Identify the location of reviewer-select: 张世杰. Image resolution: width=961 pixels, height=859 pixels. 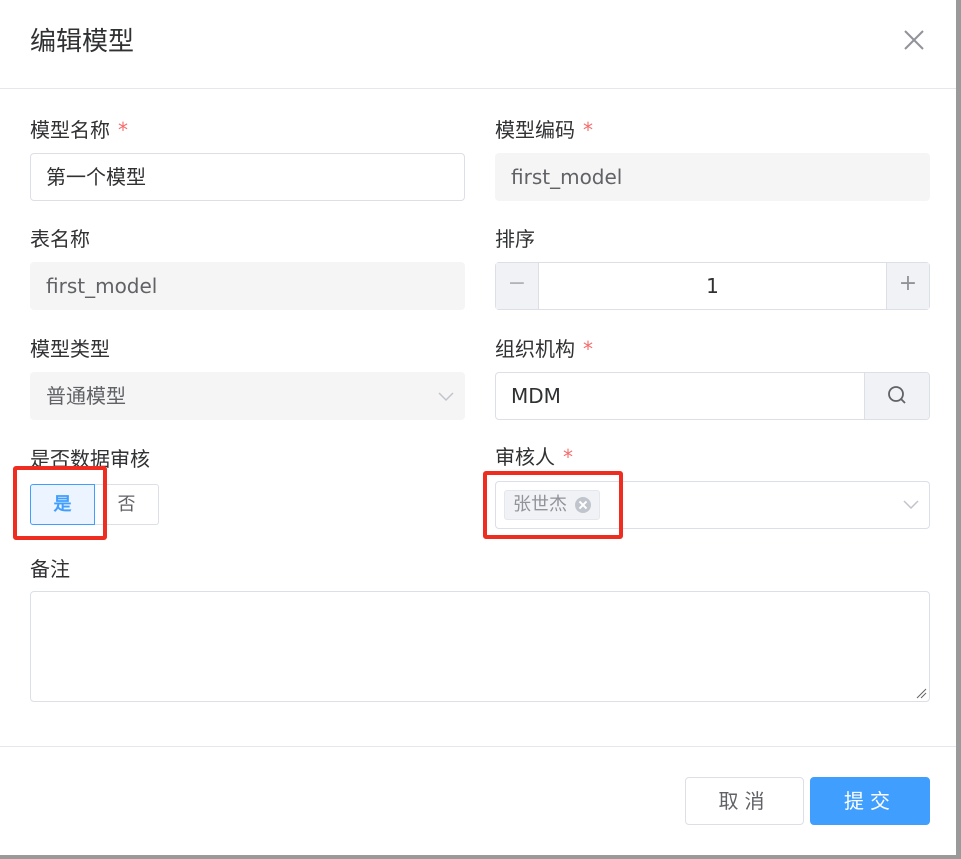
(712, 505).